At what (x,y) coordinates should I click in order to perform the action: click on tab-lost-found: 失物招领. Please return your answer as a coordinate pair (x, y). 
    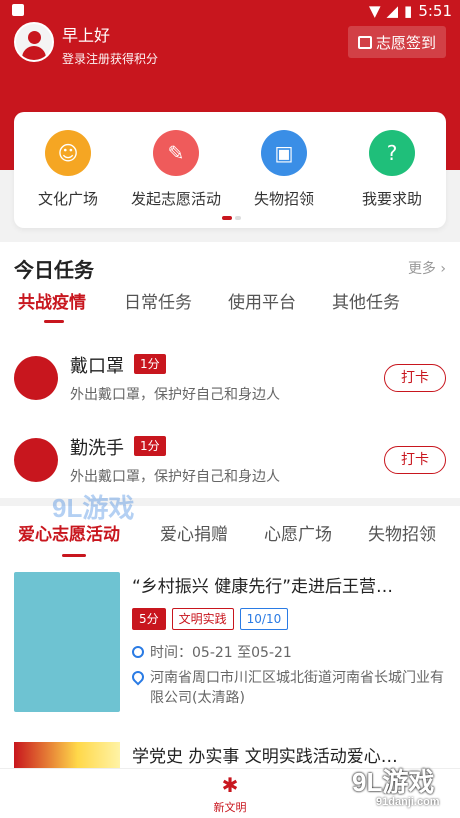
    Looking at the image, I should click on (402, 532).